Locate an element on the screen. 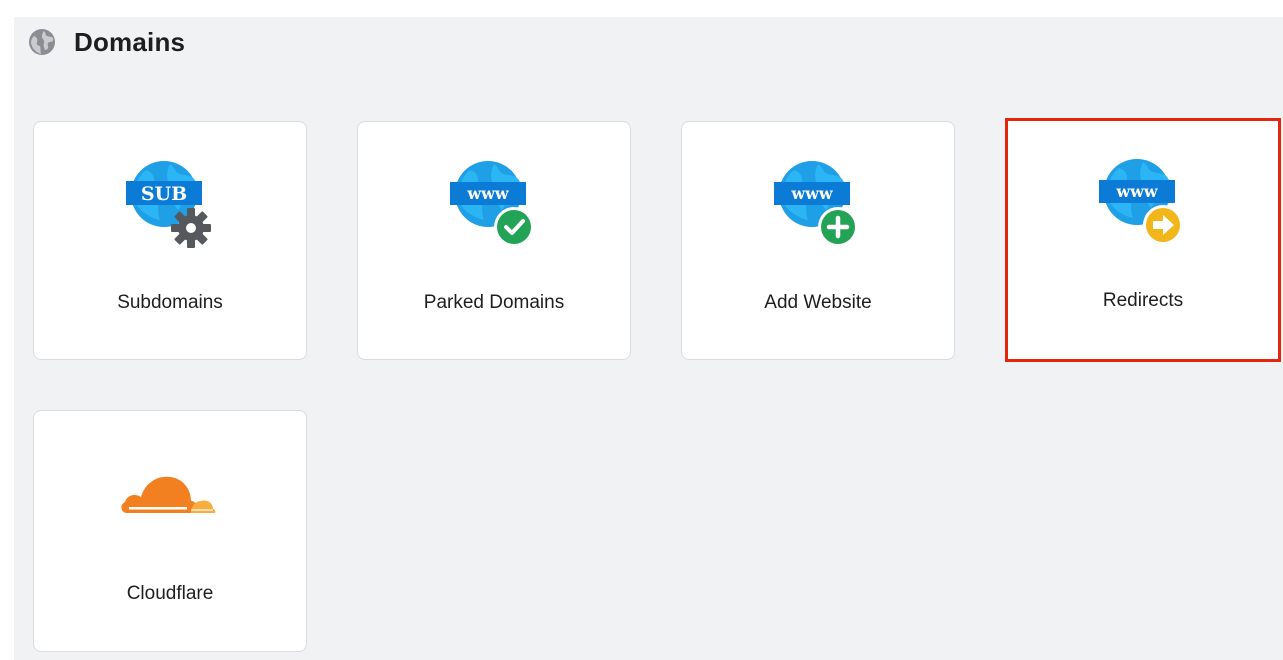 Image resolution: width=1283 pixels, height=660 pixels. tile-label: Cloudflare is located at coordinates (170, 593).